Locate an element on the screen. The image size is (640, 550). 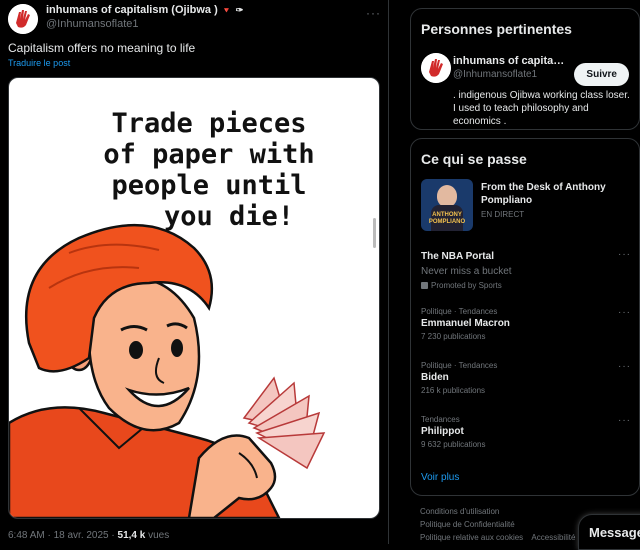
trend-meta: Tendances is located at coordinates (440, 419).